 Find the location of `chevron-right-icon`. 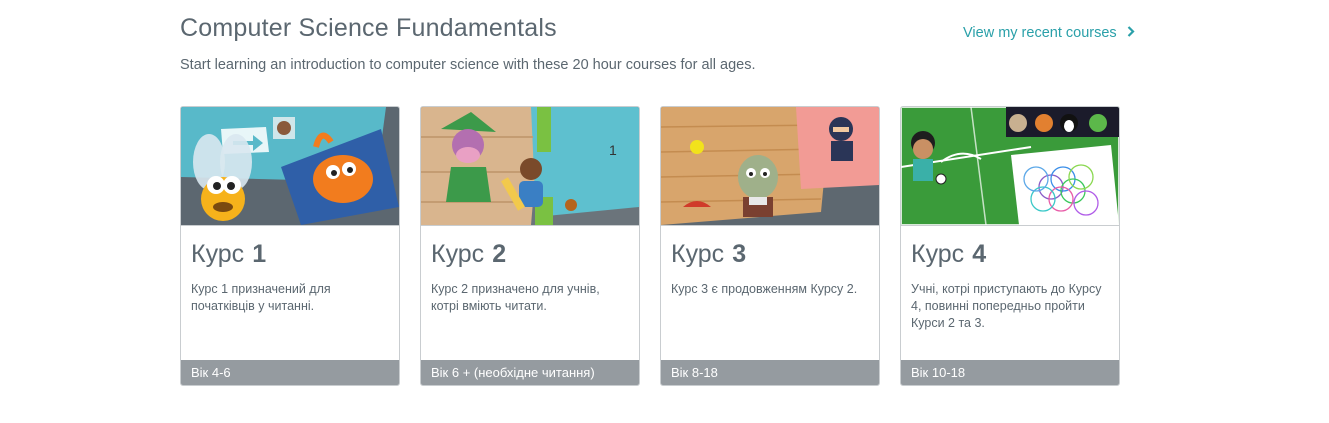

chevron-right-icon is located at coordinates (1131, 33).